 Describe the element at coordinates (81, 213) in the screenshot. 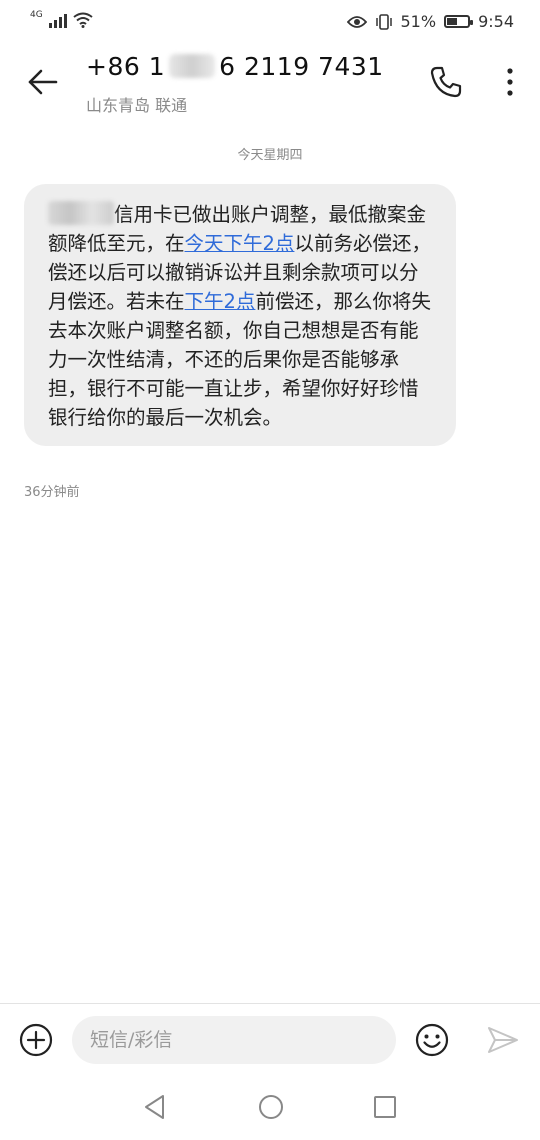

I see `message-redaction` at that location.